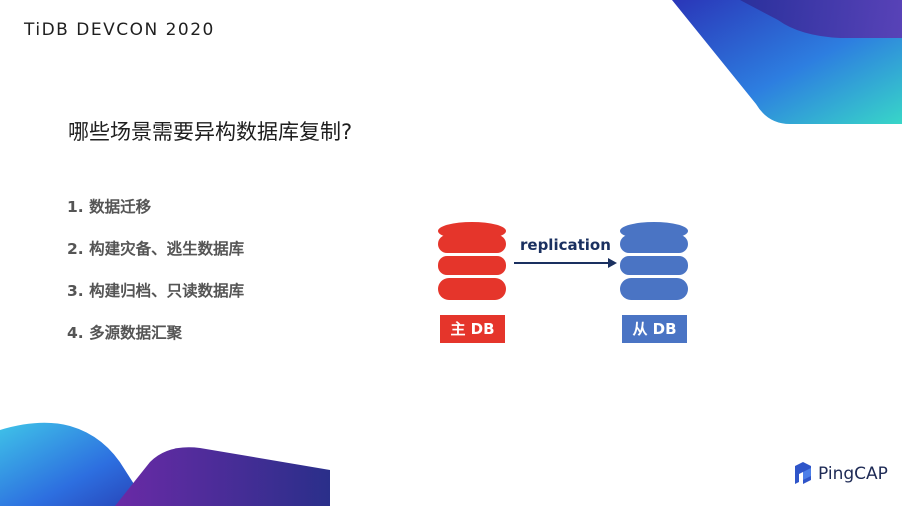 The height and width of the screenshot is (506, 902). What do you see at coordinates (654, 261) in the screenshot?
I see `secondary-database-icon` at bounding box center [654, 261].